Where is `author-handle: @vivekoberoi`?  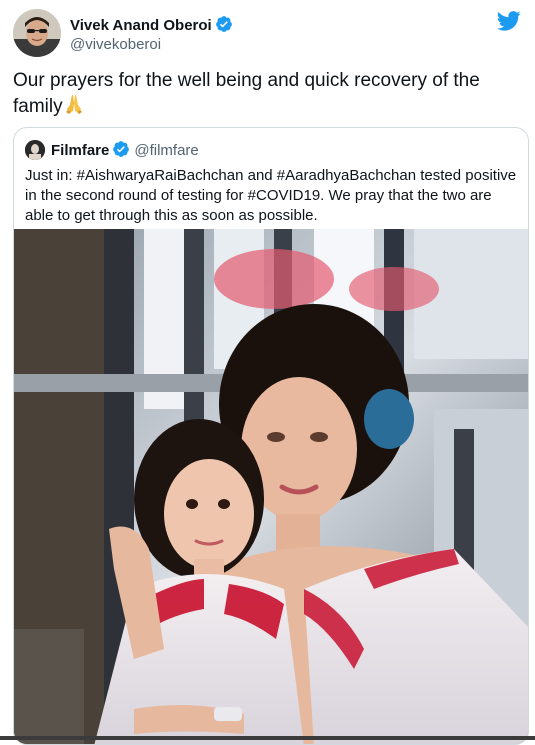 author-handle: @vivekoberoi is located at coordinates (115, 44).